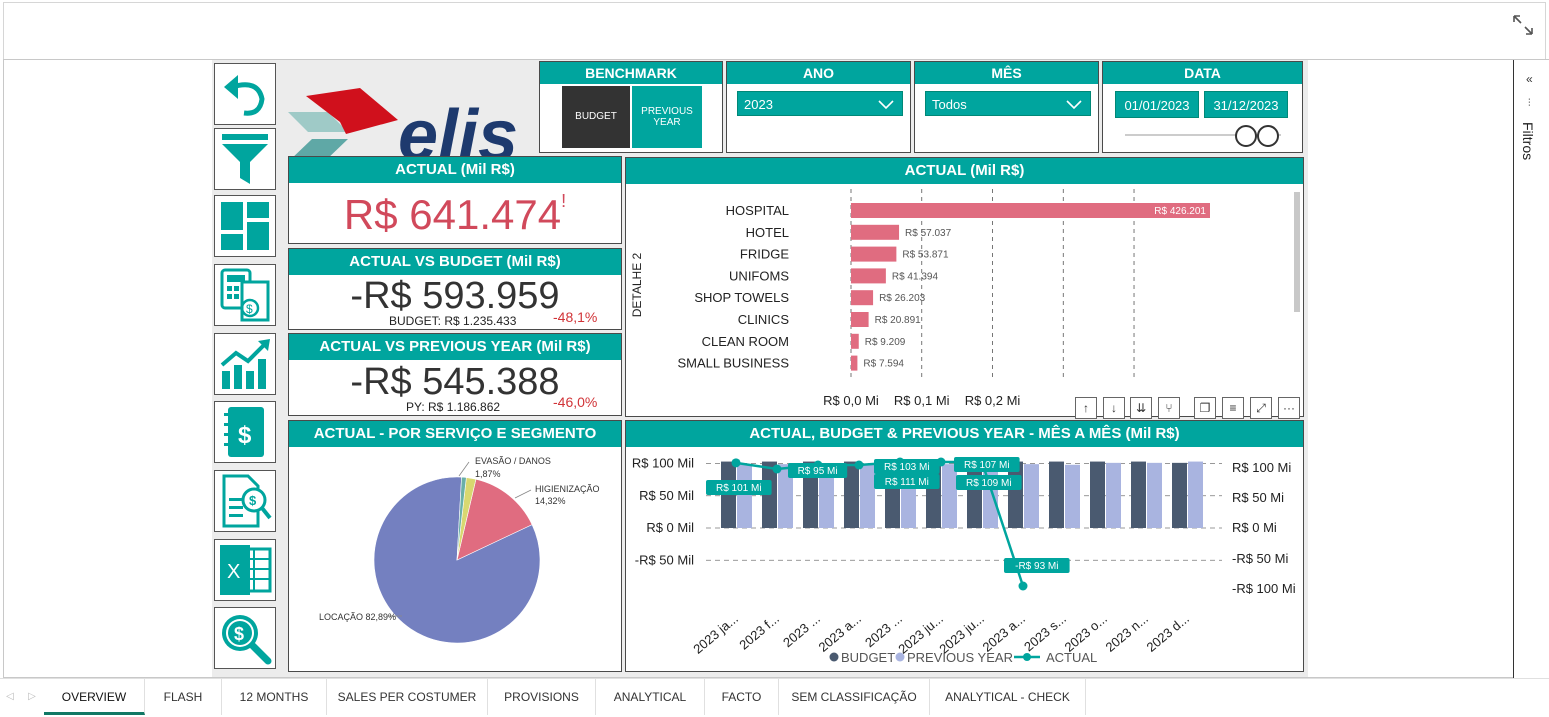 This screenshot has height=717, width=1549. Describe the element at coordinates (757, 210) in the screenshot. I see `category-label: HOSPITAL` at that location.